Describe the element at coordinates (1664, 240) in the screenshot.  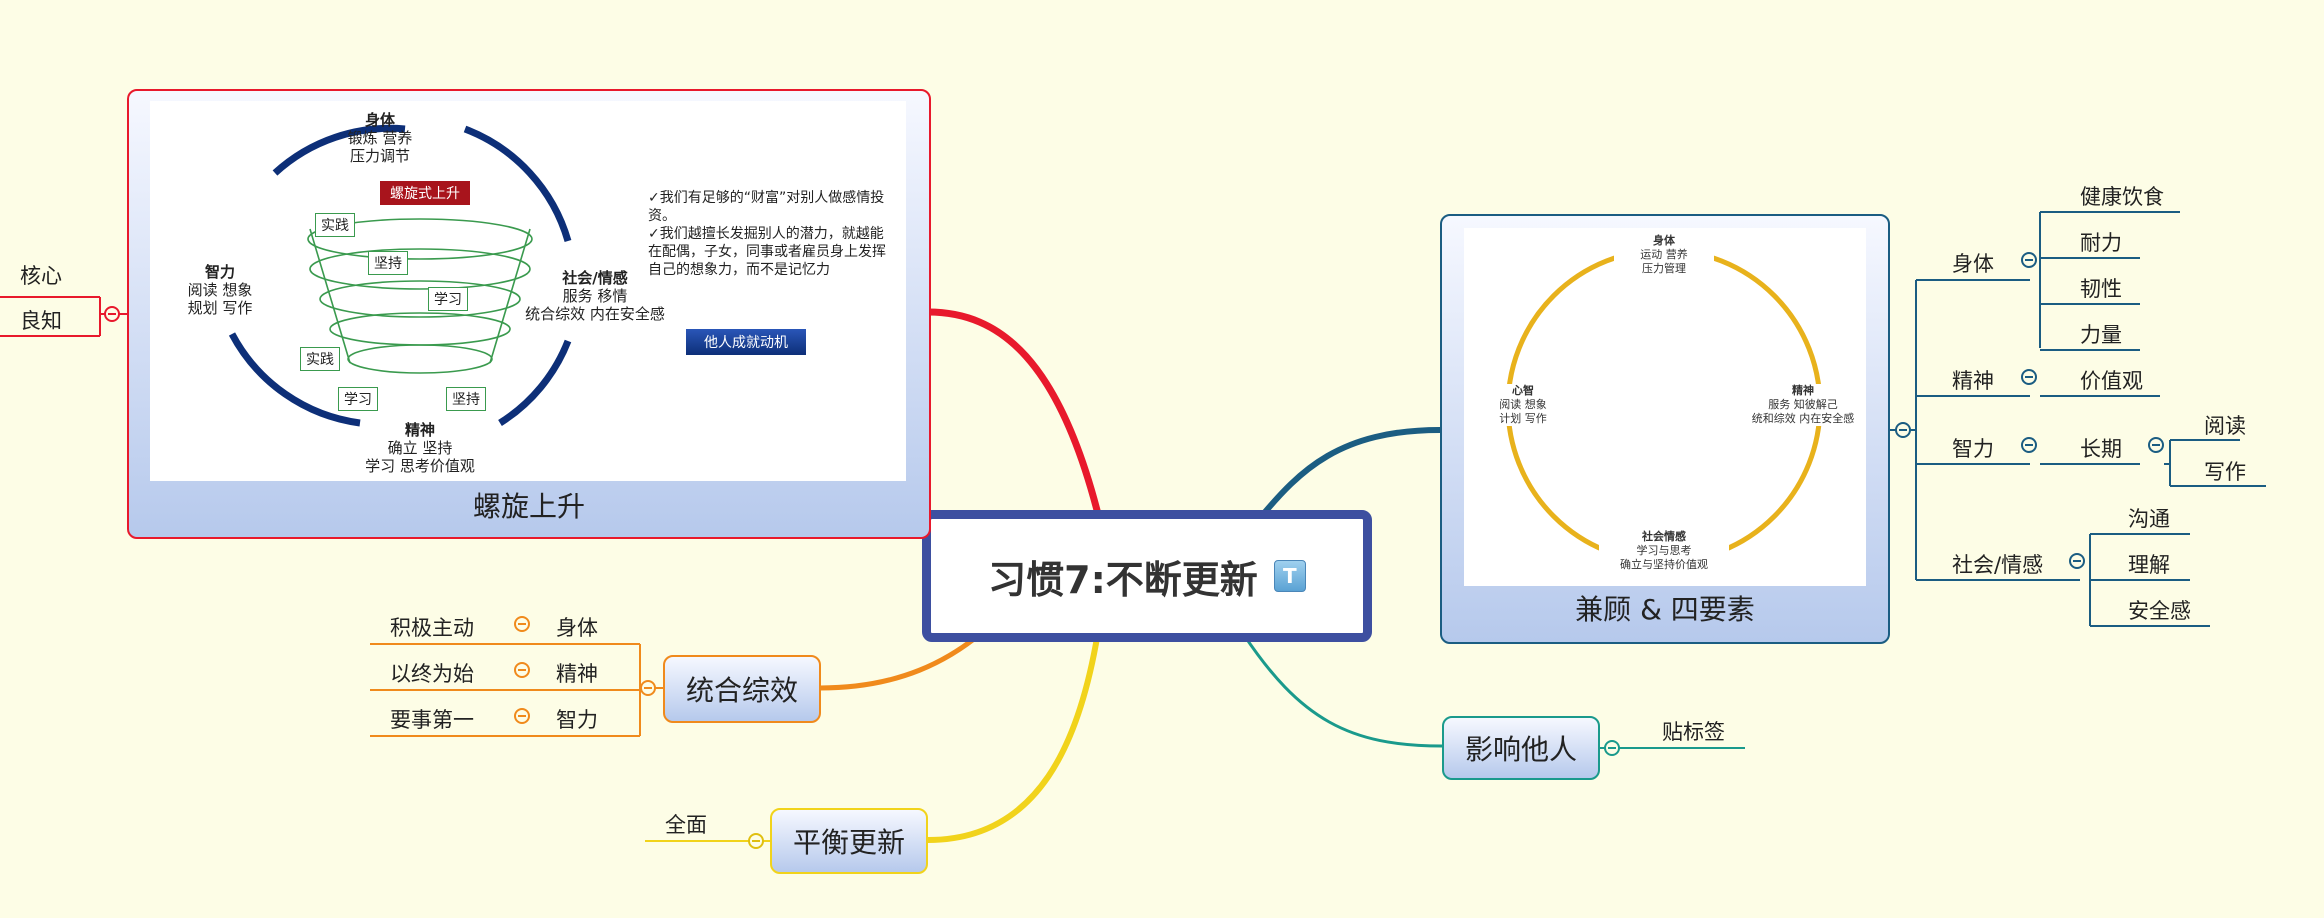
I see `four-top-title: 身体` at that location.